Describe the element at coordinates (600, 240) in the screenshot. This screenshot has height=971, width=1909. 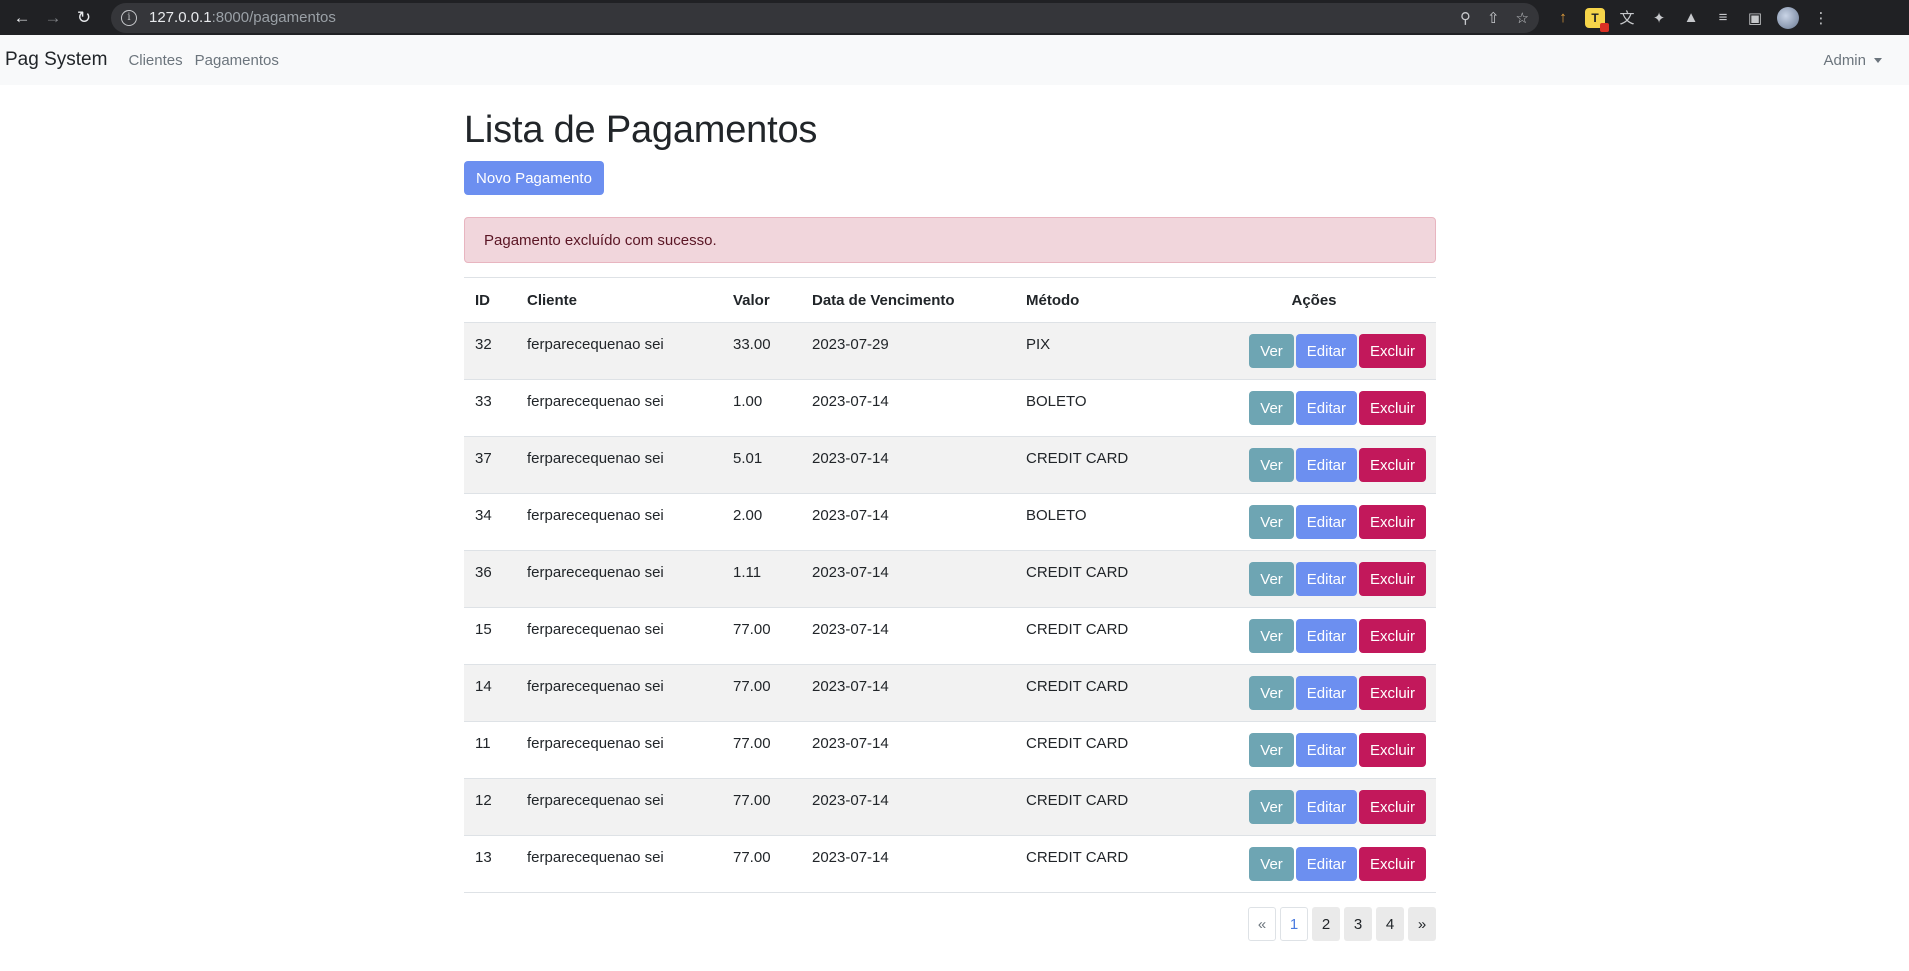
I see `alert-message: Pagamento excluído com sucesso.` at that location.